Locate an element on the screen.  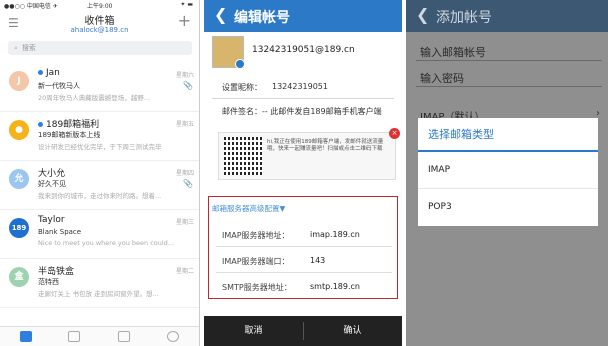
imap-server-label: IMAP服务器地址： is located at coordinates (256, 235).